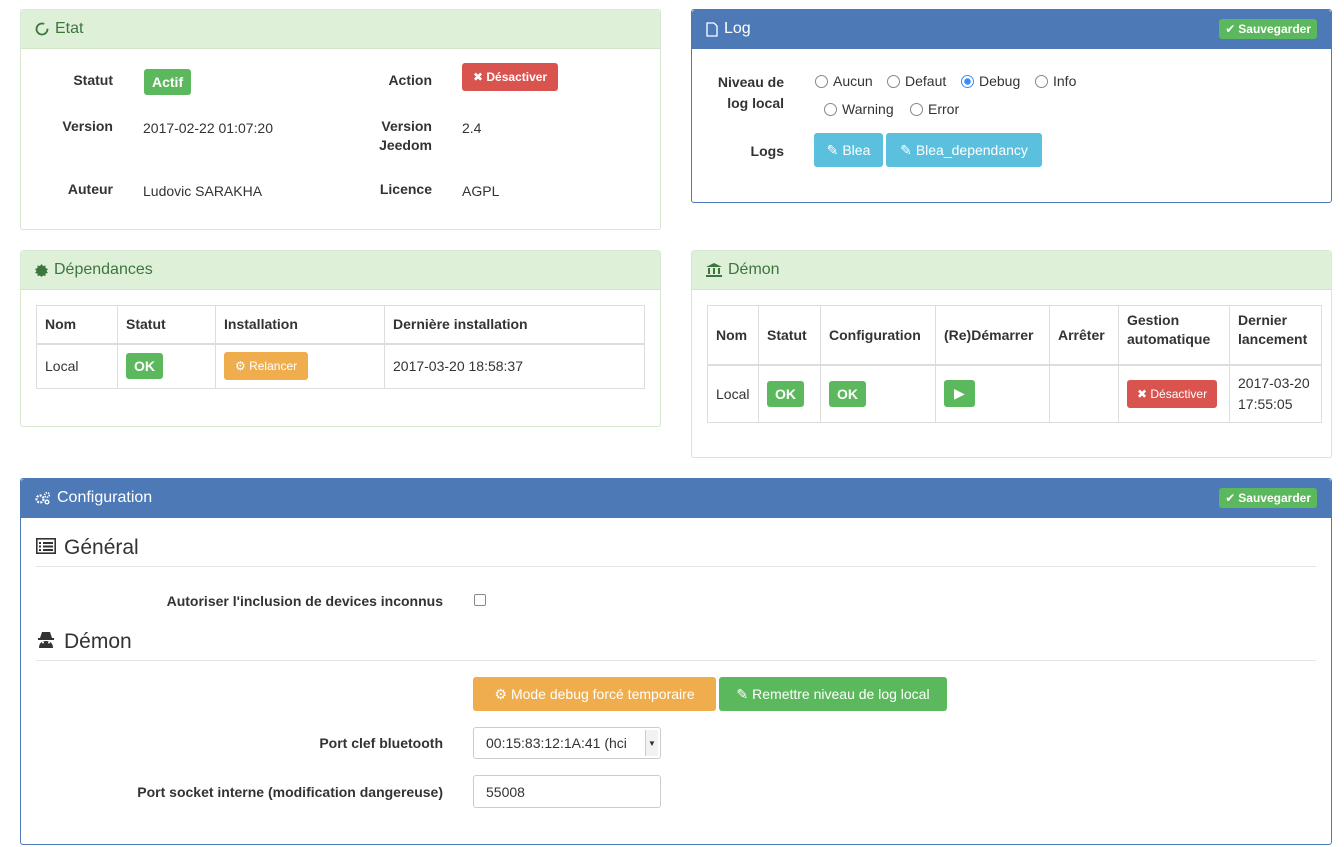 Image resolution: width=1344 pixels, height=847 pixels. I want to click on certificate-icon, so click(41, 270).